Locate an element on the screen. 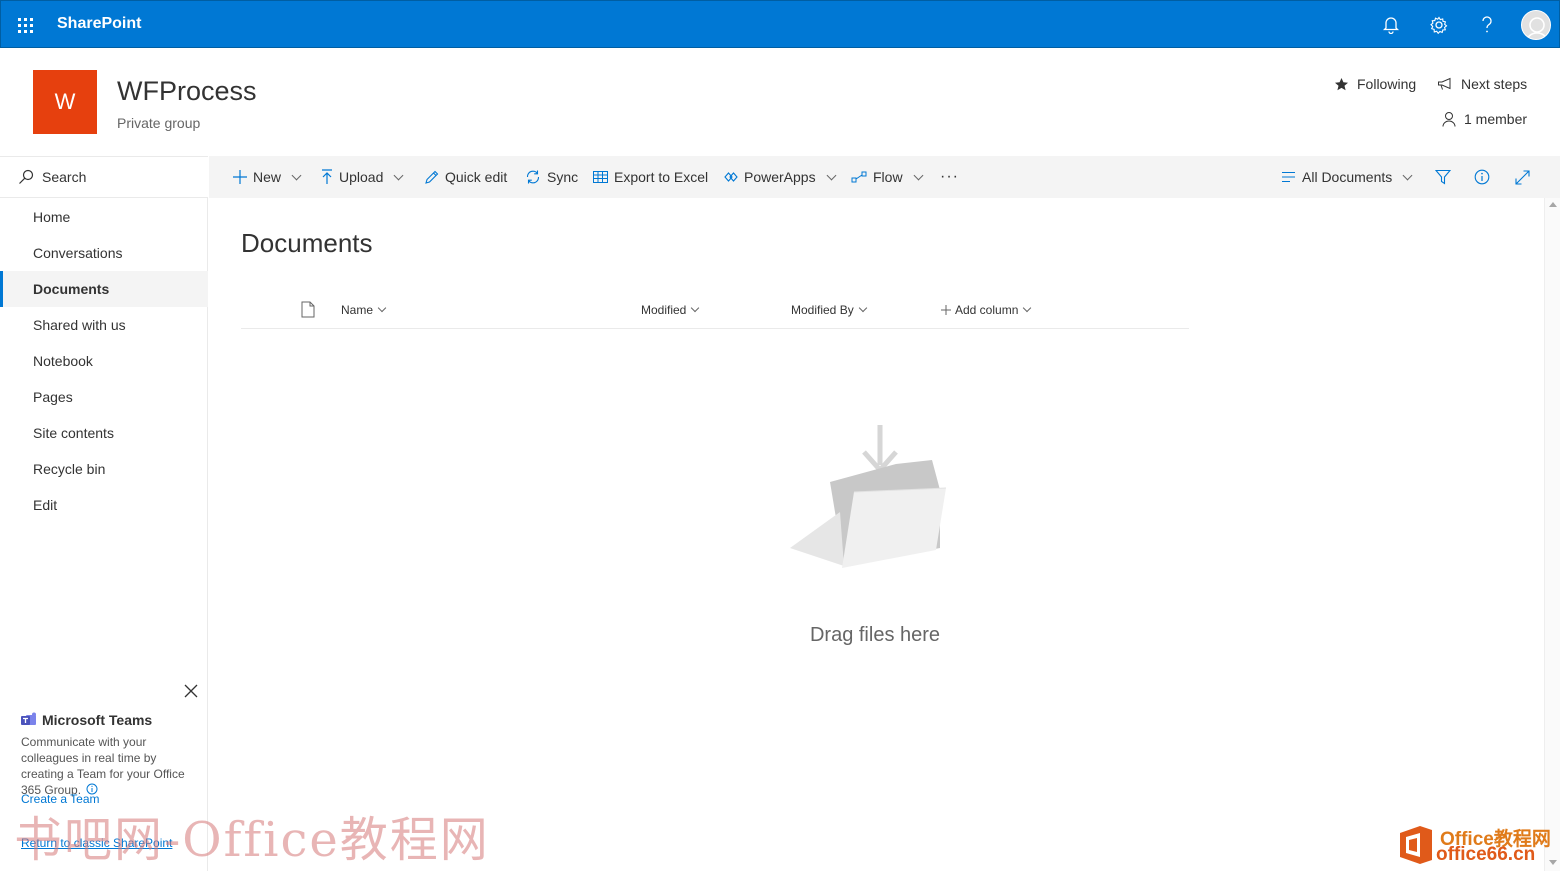 The image size is (1560, 871). next-steps-label: Next steps is located at coordinates (1494, 84).